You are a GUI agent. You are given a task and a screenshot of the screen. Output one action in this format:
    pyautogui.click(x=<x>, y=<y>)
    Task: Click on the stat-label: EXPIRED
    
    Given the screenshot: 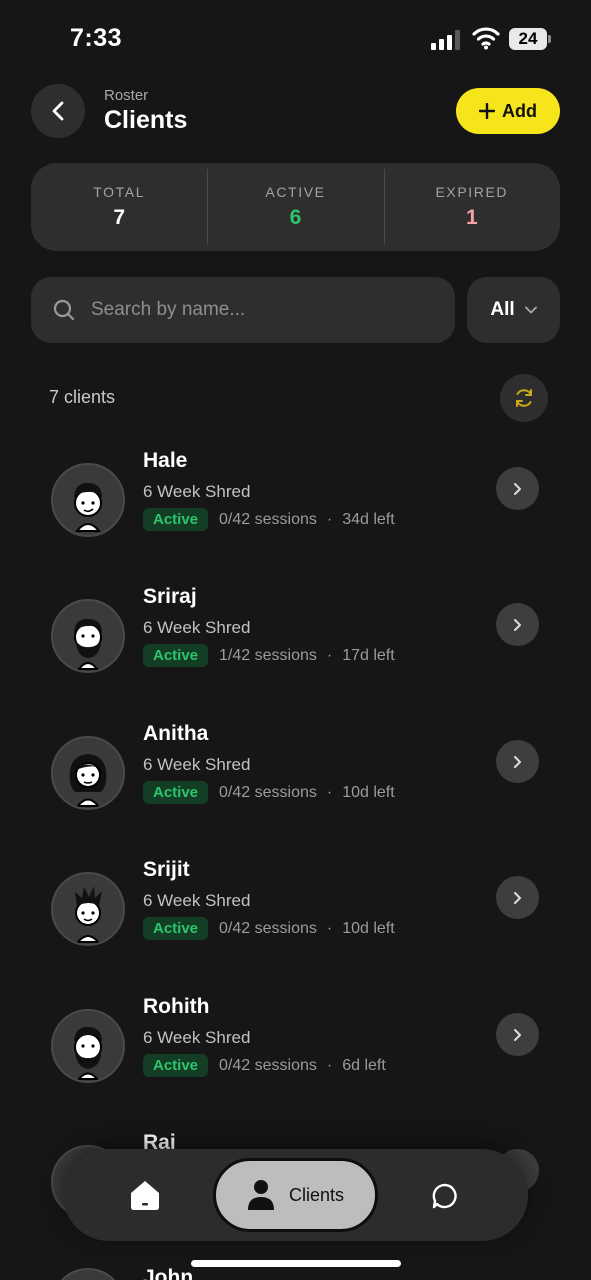 What is the action you would take?
    pyautogui.click(x=472, y=192)
    